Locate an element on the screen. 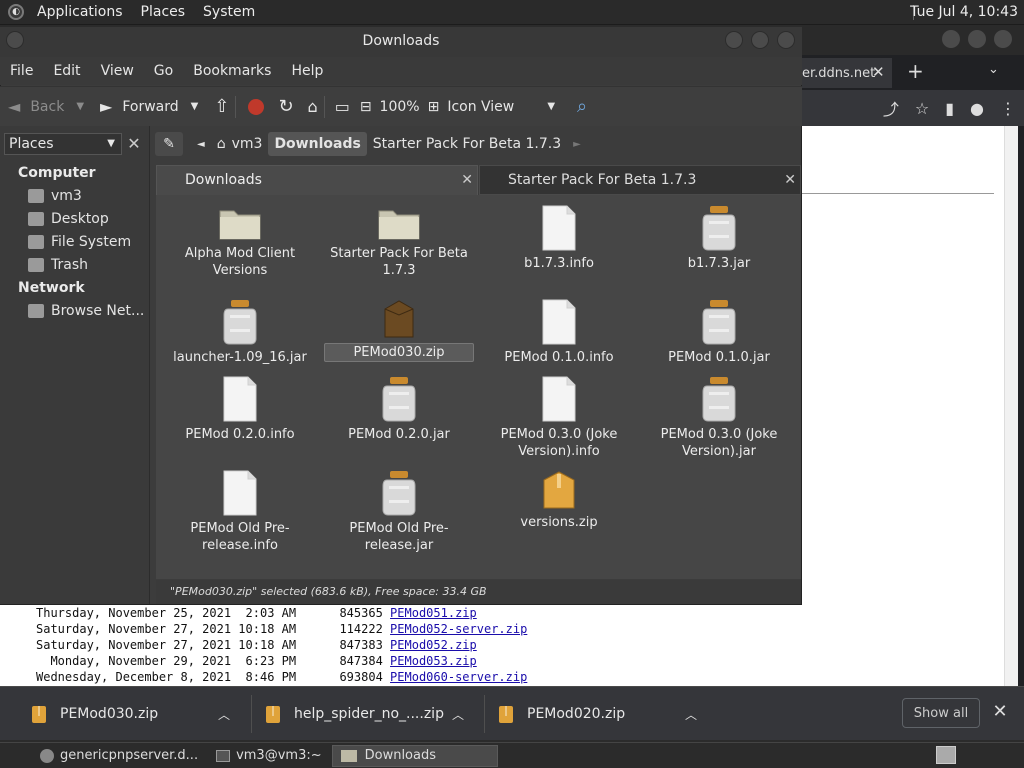 This screenshot has width=1024, height=768. up-arrow-icon: ⇧ is located at coordinates (221, 106).